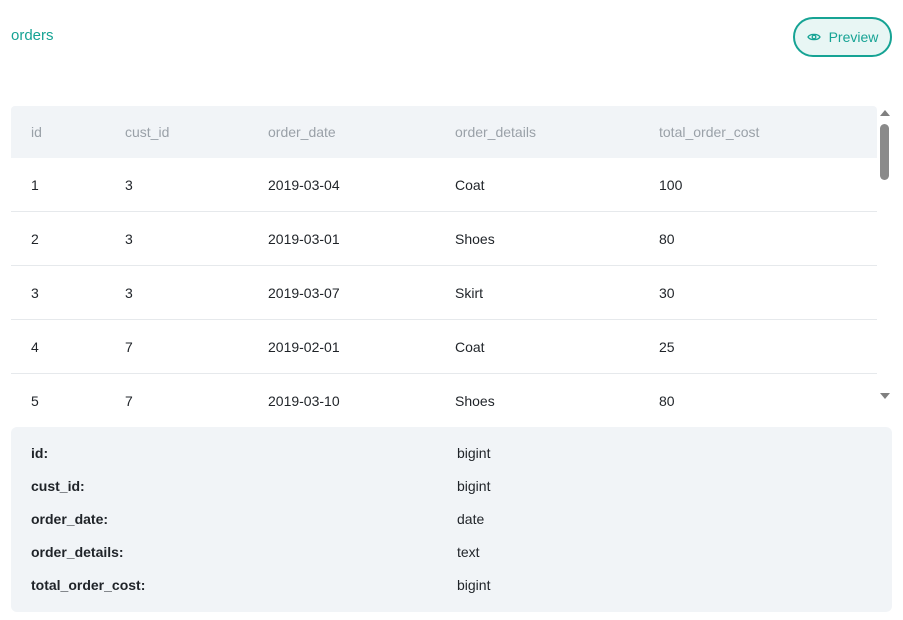  Describe the element at coordinates (471, 519) in the screenshot. I see `schema-field-type: date` at that location.